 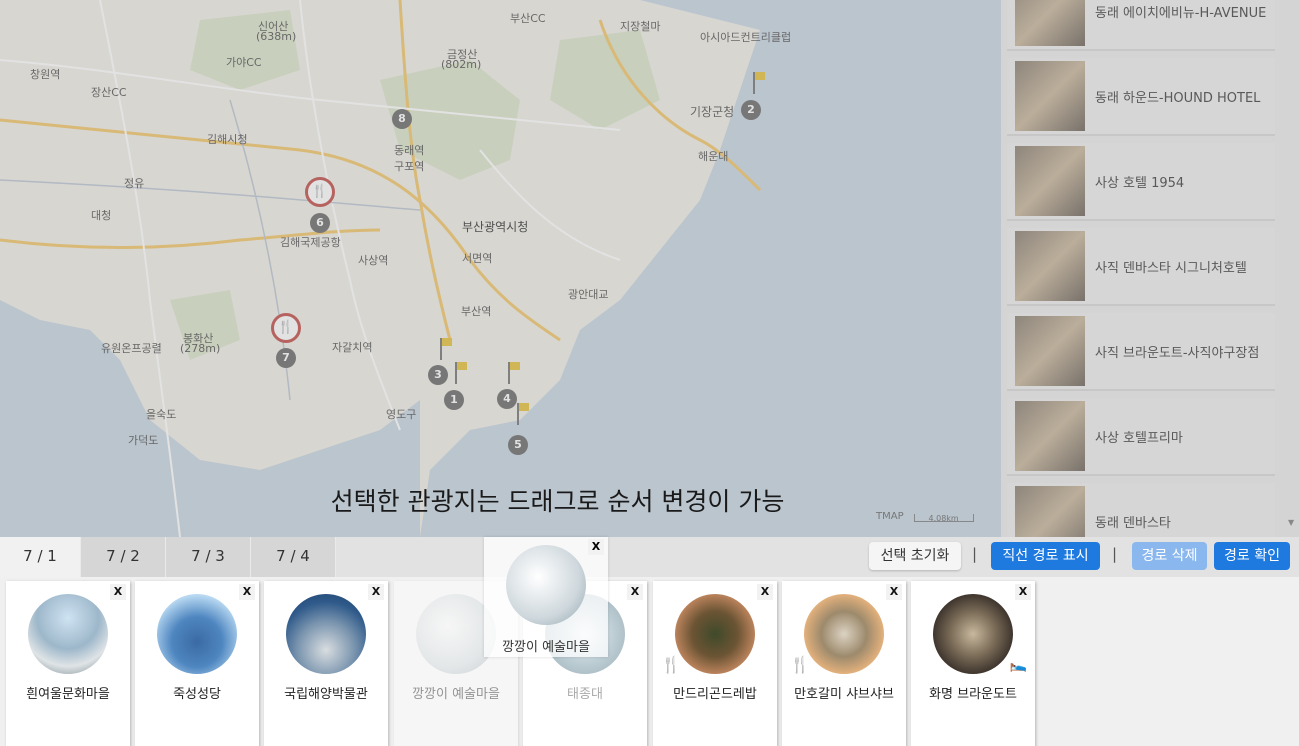 I want to click on tab-day-2: 7 / 2, so click(x=123, y=557).